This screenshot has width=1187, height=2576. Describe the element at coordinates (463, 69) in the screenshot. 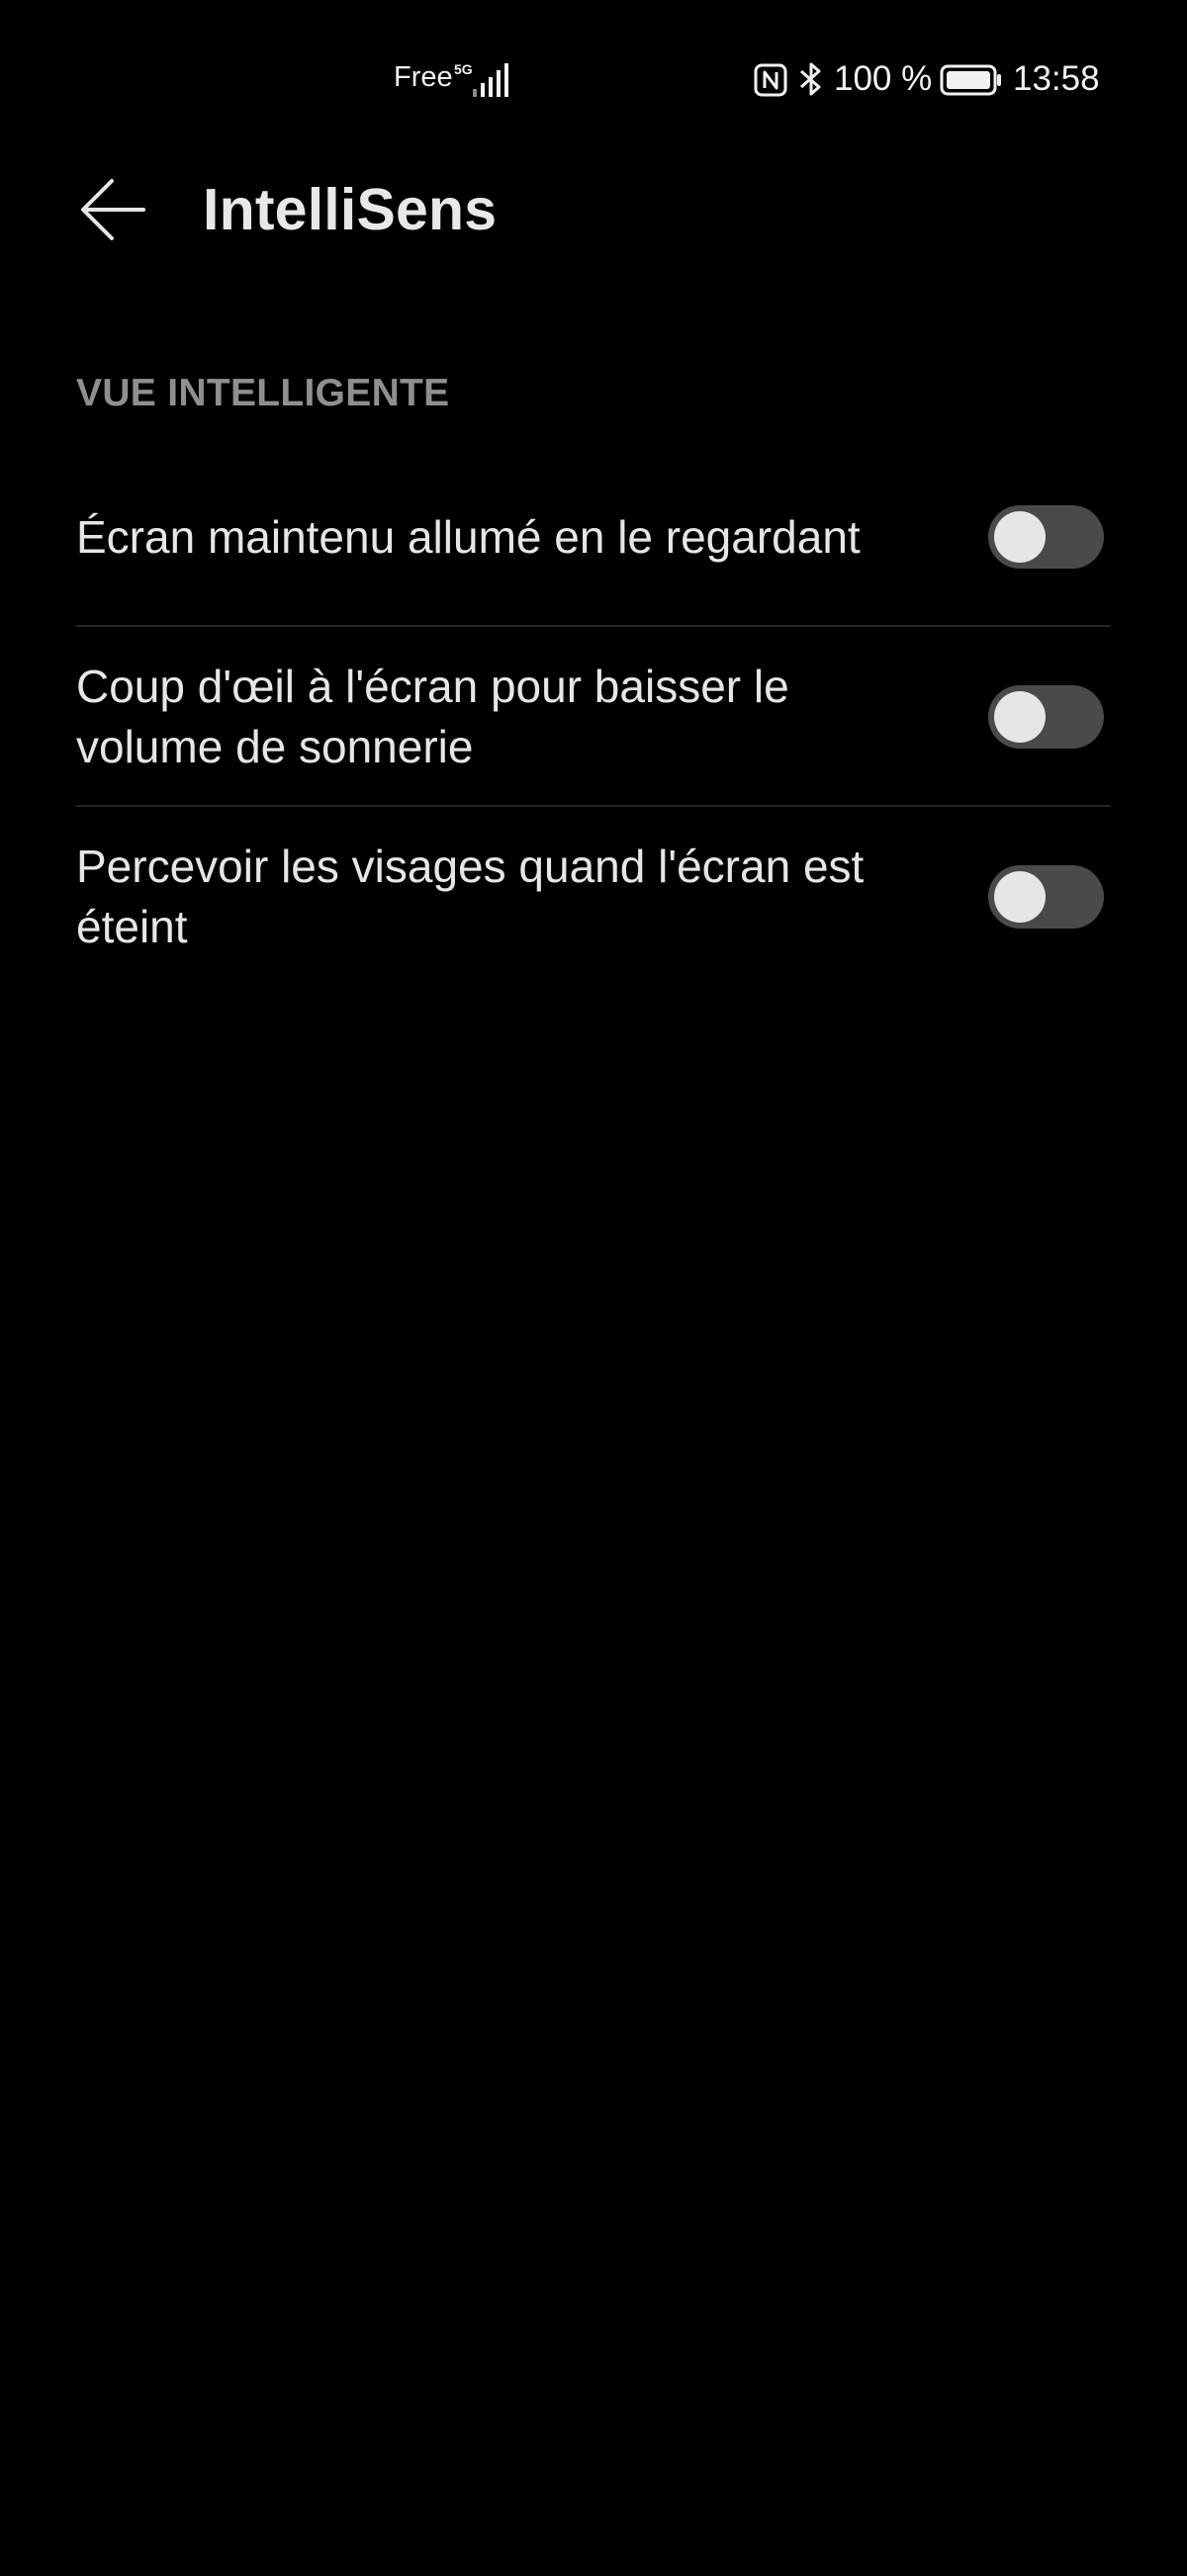

I see `network-type: 5G` at that location.